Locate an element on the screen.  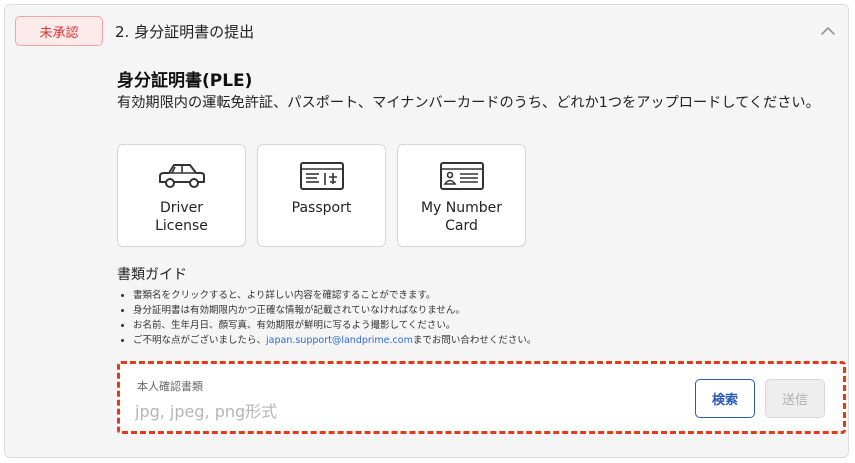
file-upload-field: 本人確認書類 検索 送信 is located at coordinates (481, 397).